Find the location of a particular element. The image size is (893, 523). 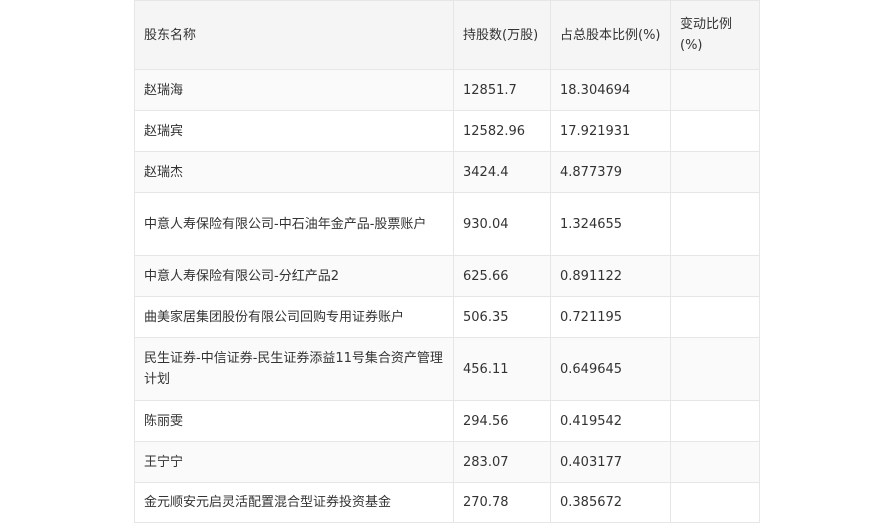

table-row: 曲美家居集团股份有限公司回购专用证券账户 506.35 0.721195 is located at coordinates (447, 317).